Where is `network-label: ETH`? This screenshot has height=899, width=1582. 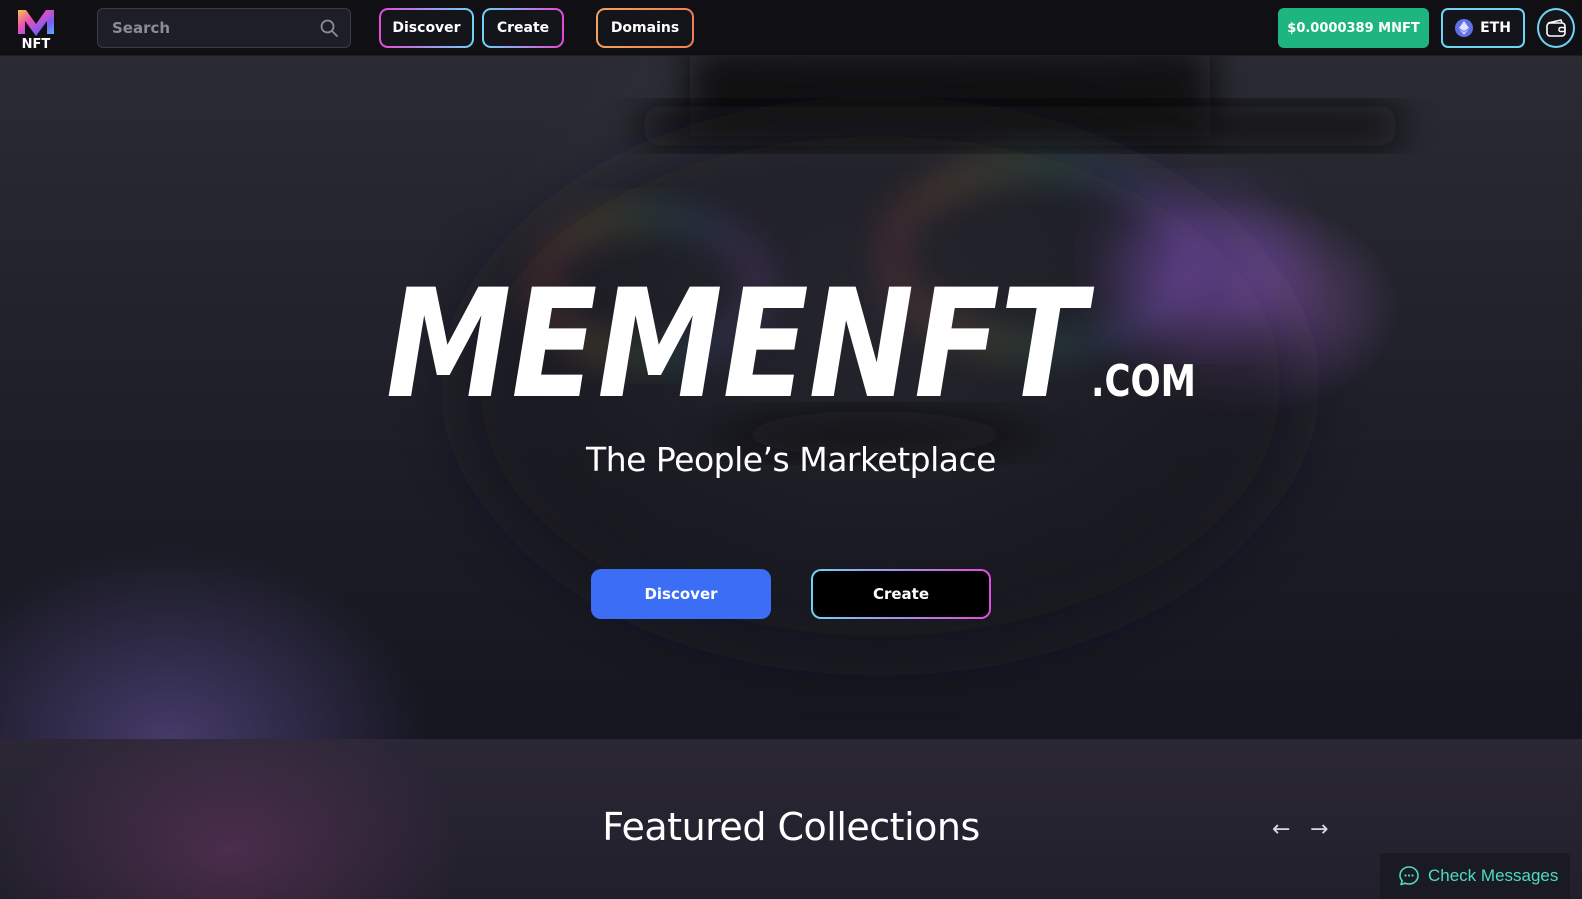
network-label: ETH is located at coordinates (1495, 28).